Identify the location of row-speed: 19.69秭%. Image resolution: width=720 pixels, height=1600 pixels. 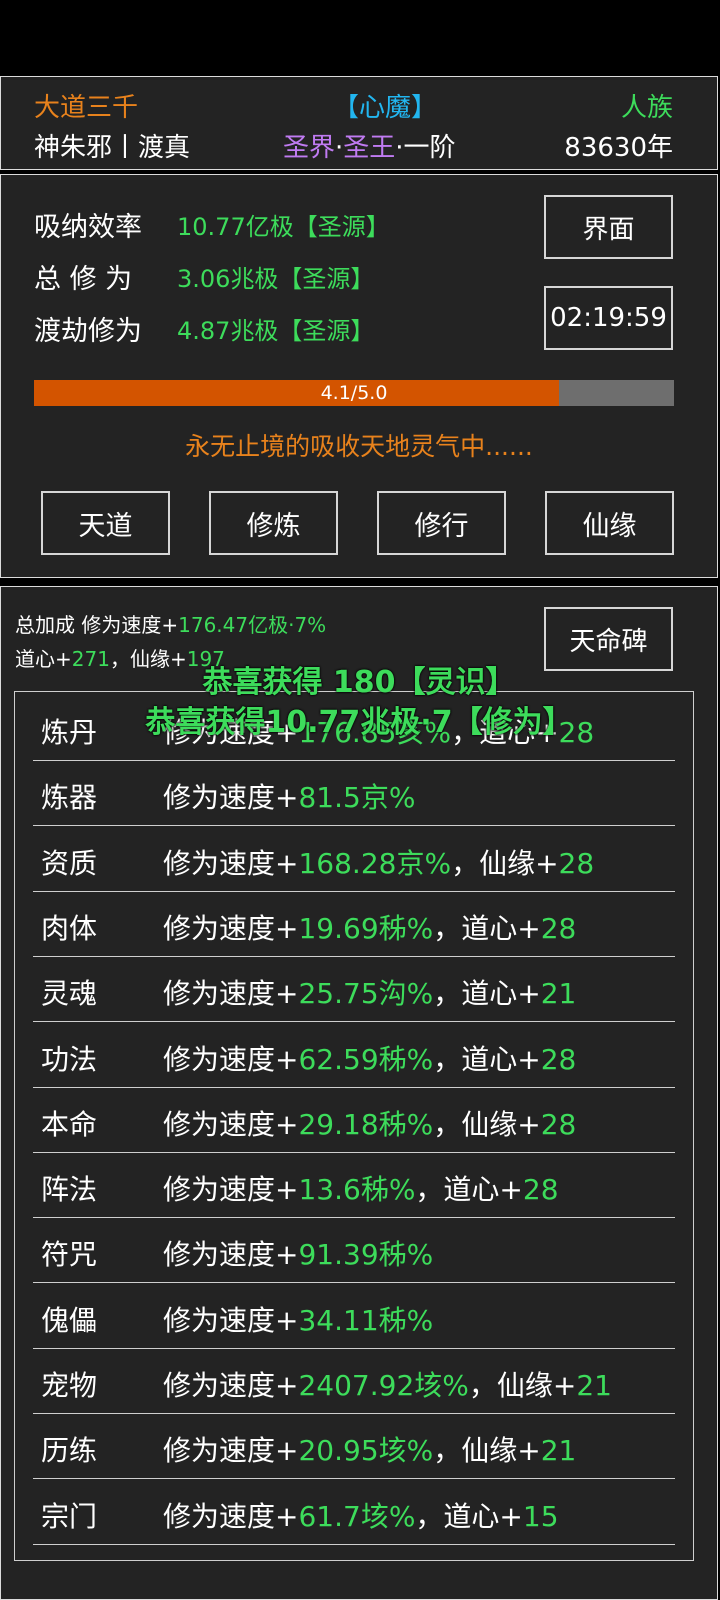
(366, 928).